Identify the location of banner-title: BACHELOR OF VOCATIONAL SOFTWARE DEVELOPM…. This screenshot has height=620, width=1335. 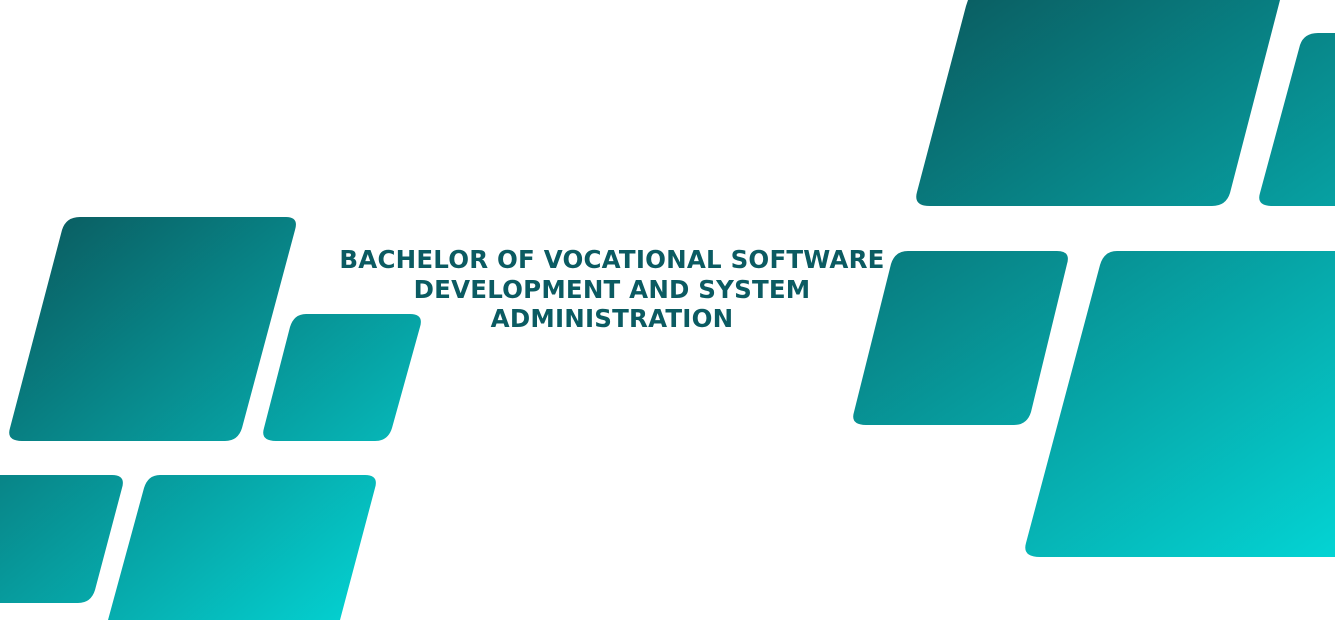
(612, 289).